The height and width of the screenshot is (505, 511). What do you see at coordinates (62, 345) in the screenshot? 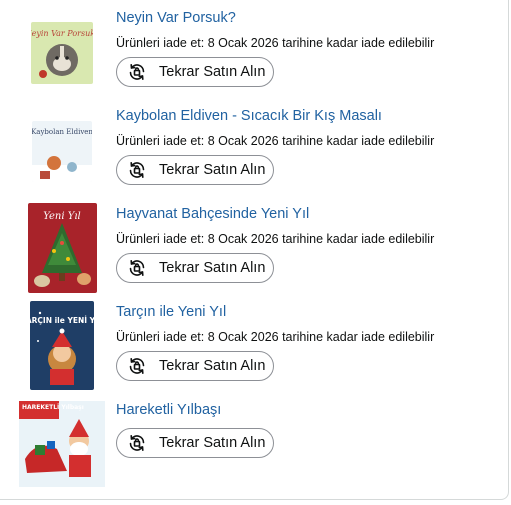
I see `product-image: TARÇIN ile YENİ YIL` at bounding box center [62, 345].